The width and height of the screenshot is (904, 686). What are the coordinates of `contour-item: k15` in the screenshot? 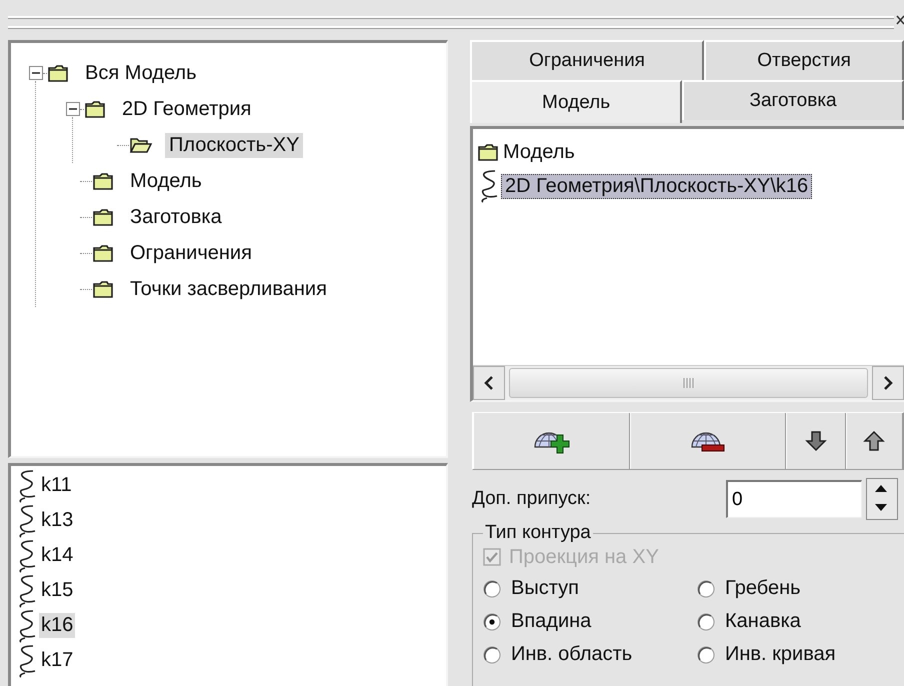 It's located at (57, 590).